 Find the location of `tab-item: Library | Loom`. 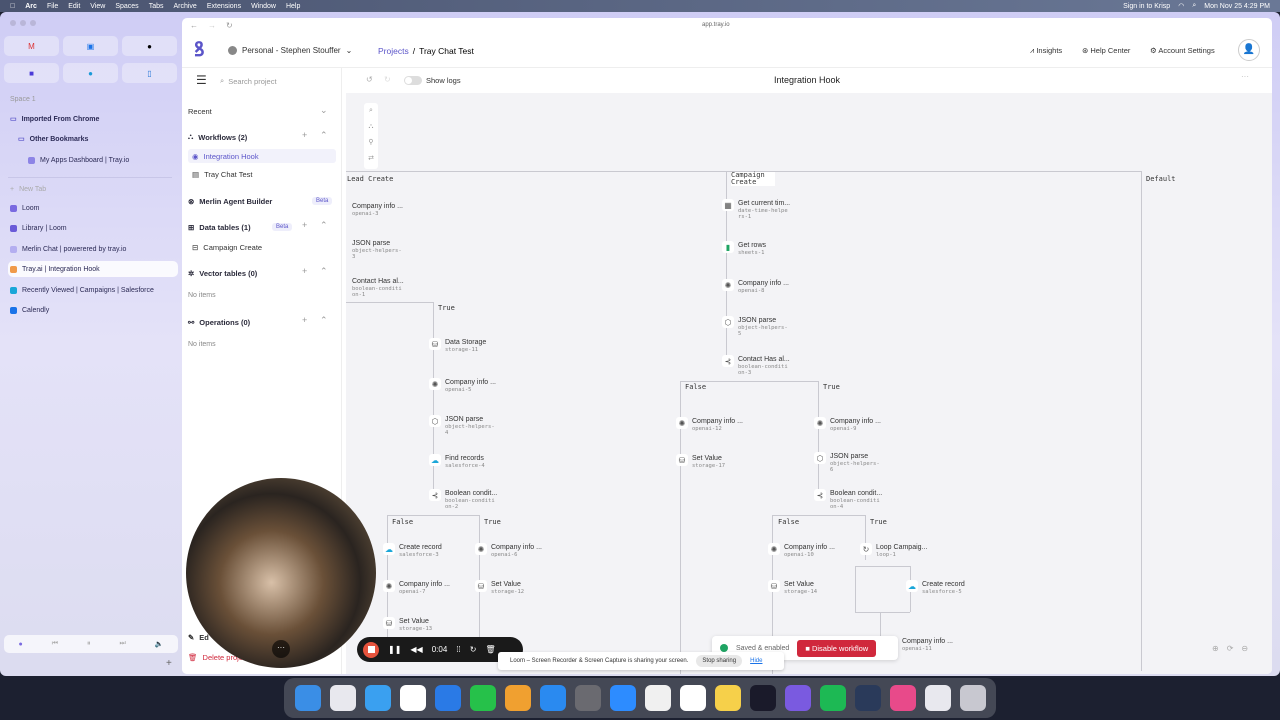

tab-item: Library | Loom is located at coordinates (93, 228).